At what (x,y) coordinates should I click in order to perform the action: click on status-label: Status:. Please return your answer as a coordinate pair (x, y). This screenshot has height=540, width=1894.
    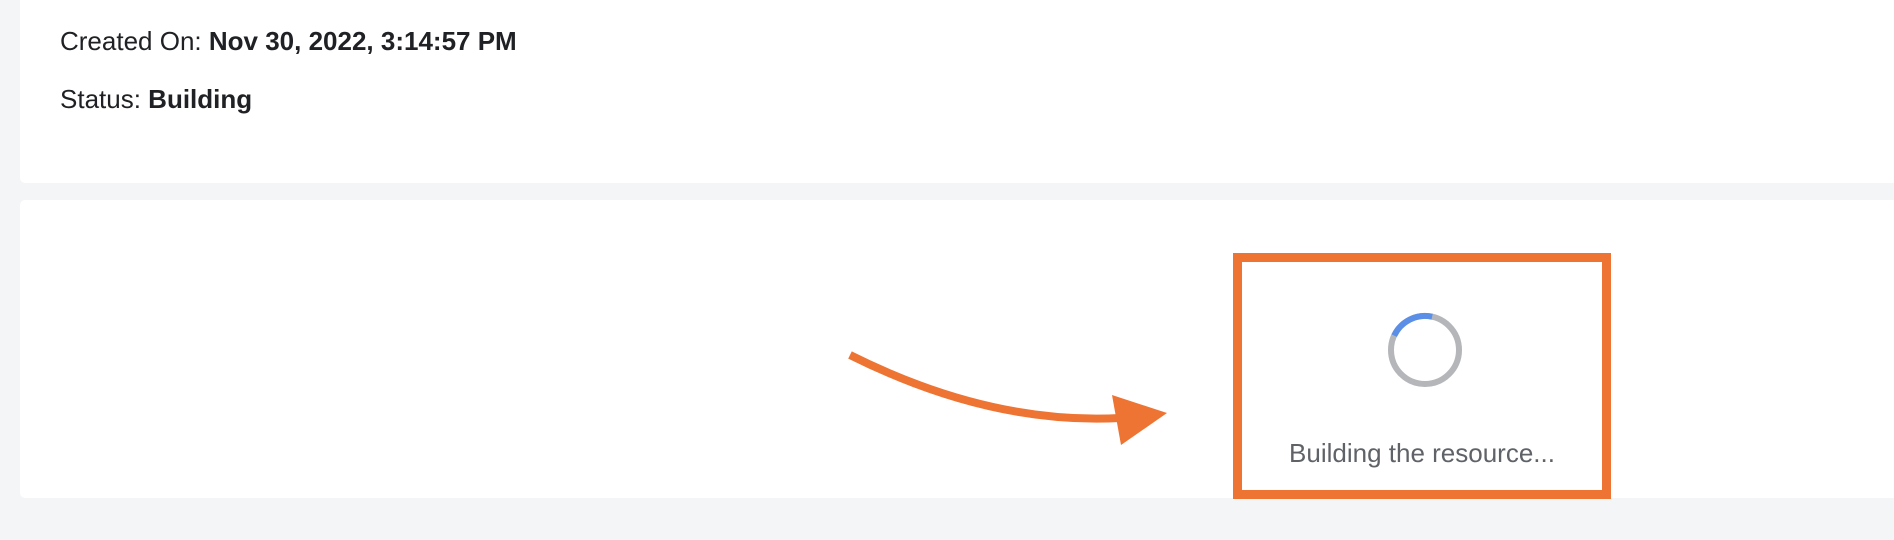
    Looking at the image, I should click on (100, 99).